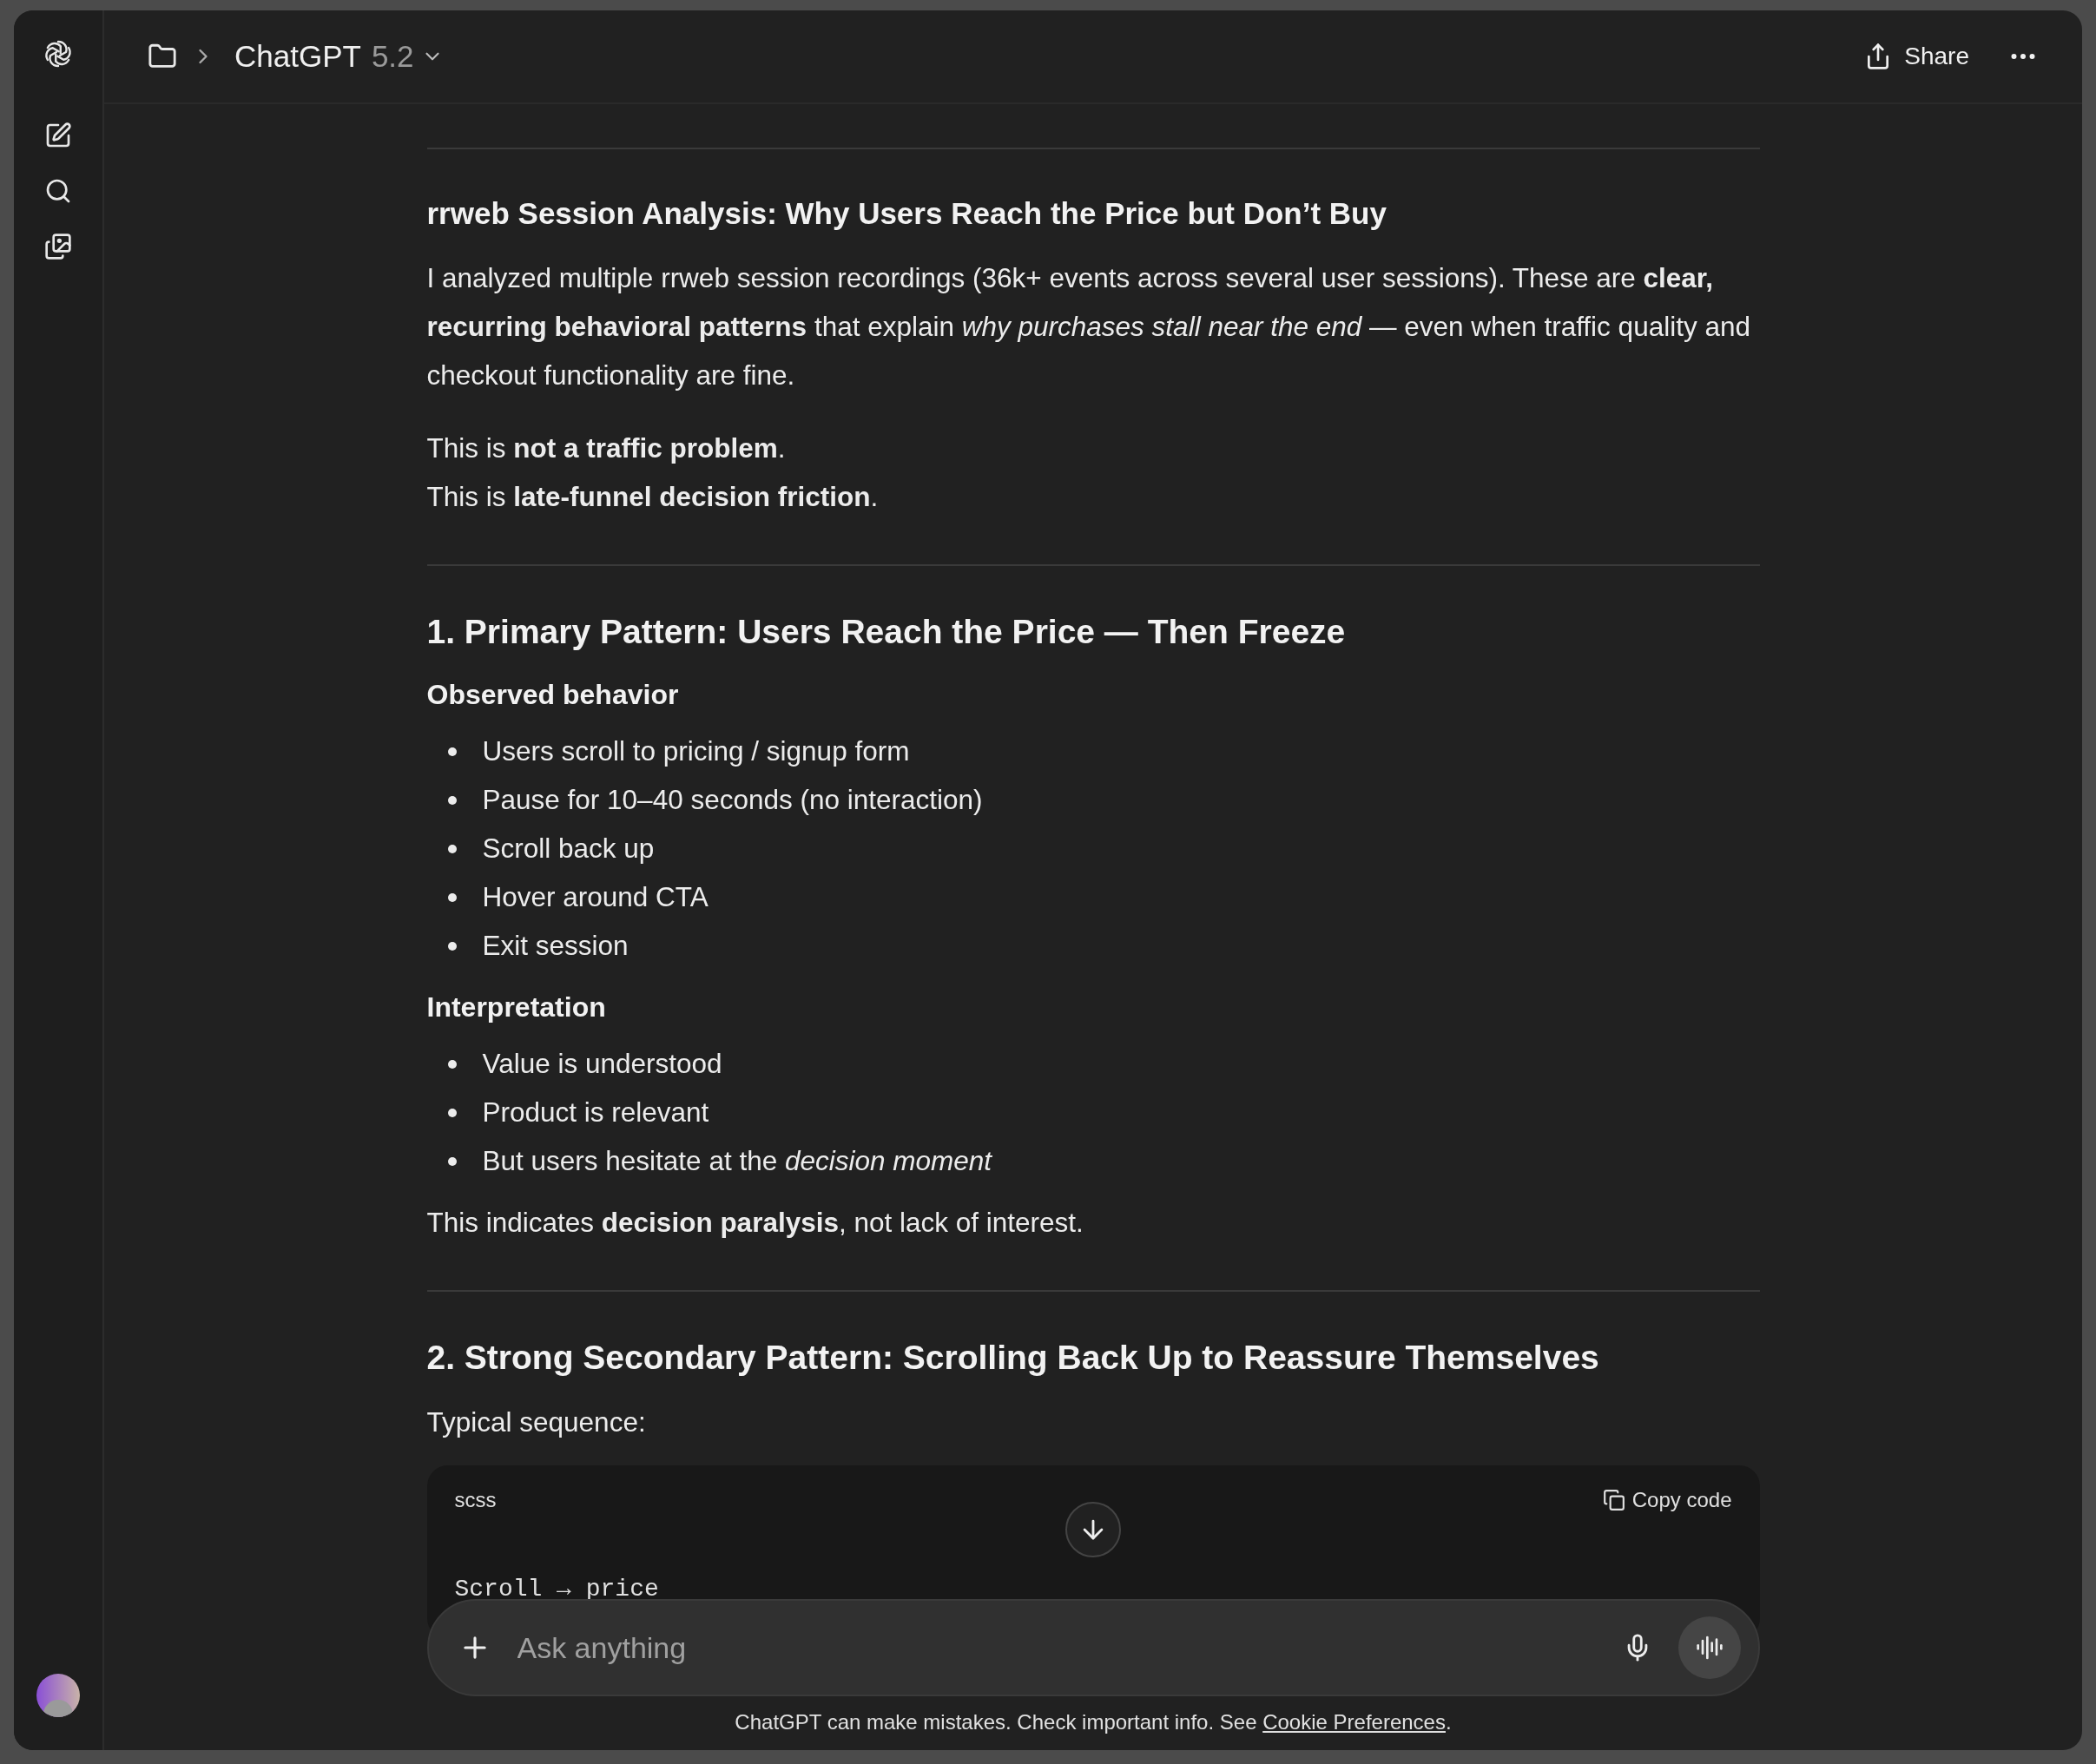 The width and height of the screenshot is (2096, 1764). Describe the element at coordinates (1013, 1358) in the screenshot. I see `section-heading: 2. Strong Secondary Pattern: Scrolling Back Up to Reassure Themselves` at that location.